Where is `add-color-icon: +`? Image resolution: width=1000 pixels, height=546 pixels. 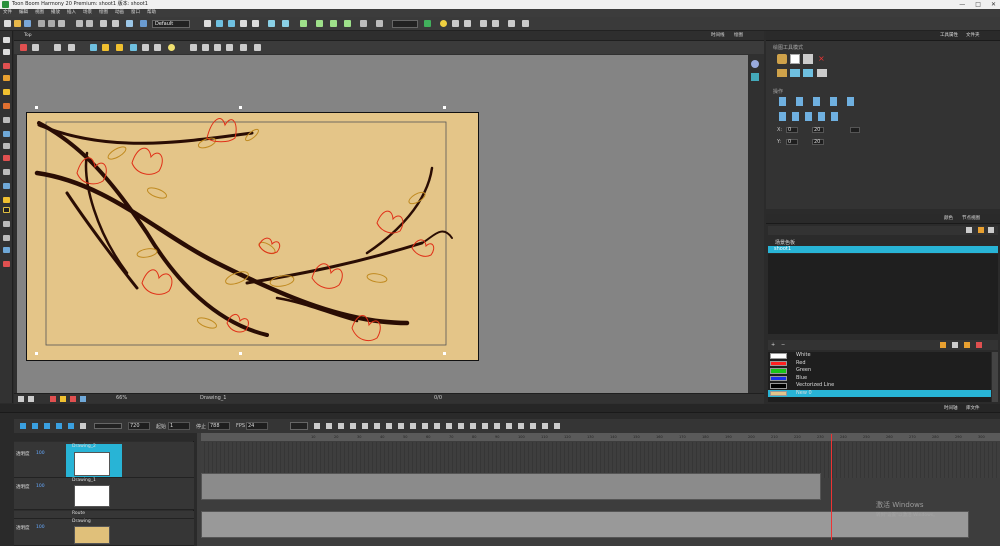 add-color-icon: + is located at coordinates (774, 345).